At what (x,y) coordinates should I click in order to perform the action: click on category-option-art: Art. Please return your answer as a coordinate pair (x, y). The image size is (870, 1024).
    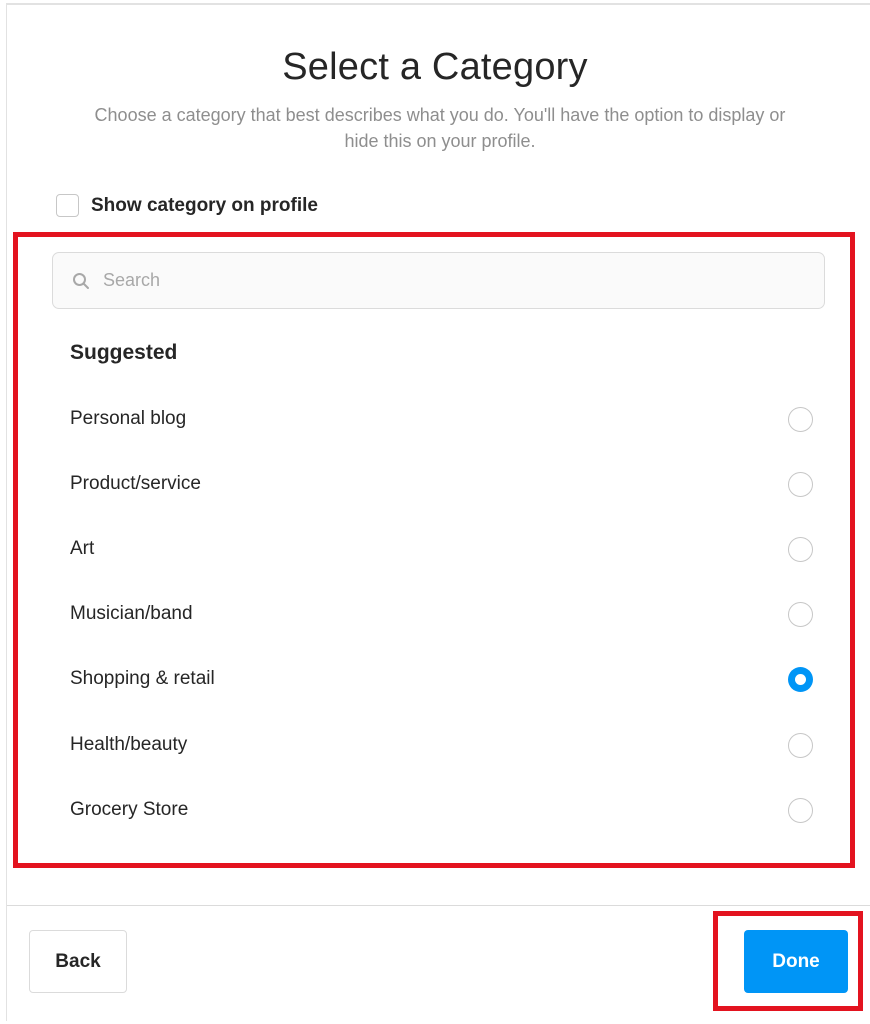
    Looking at the image, I should click on (438, 549).